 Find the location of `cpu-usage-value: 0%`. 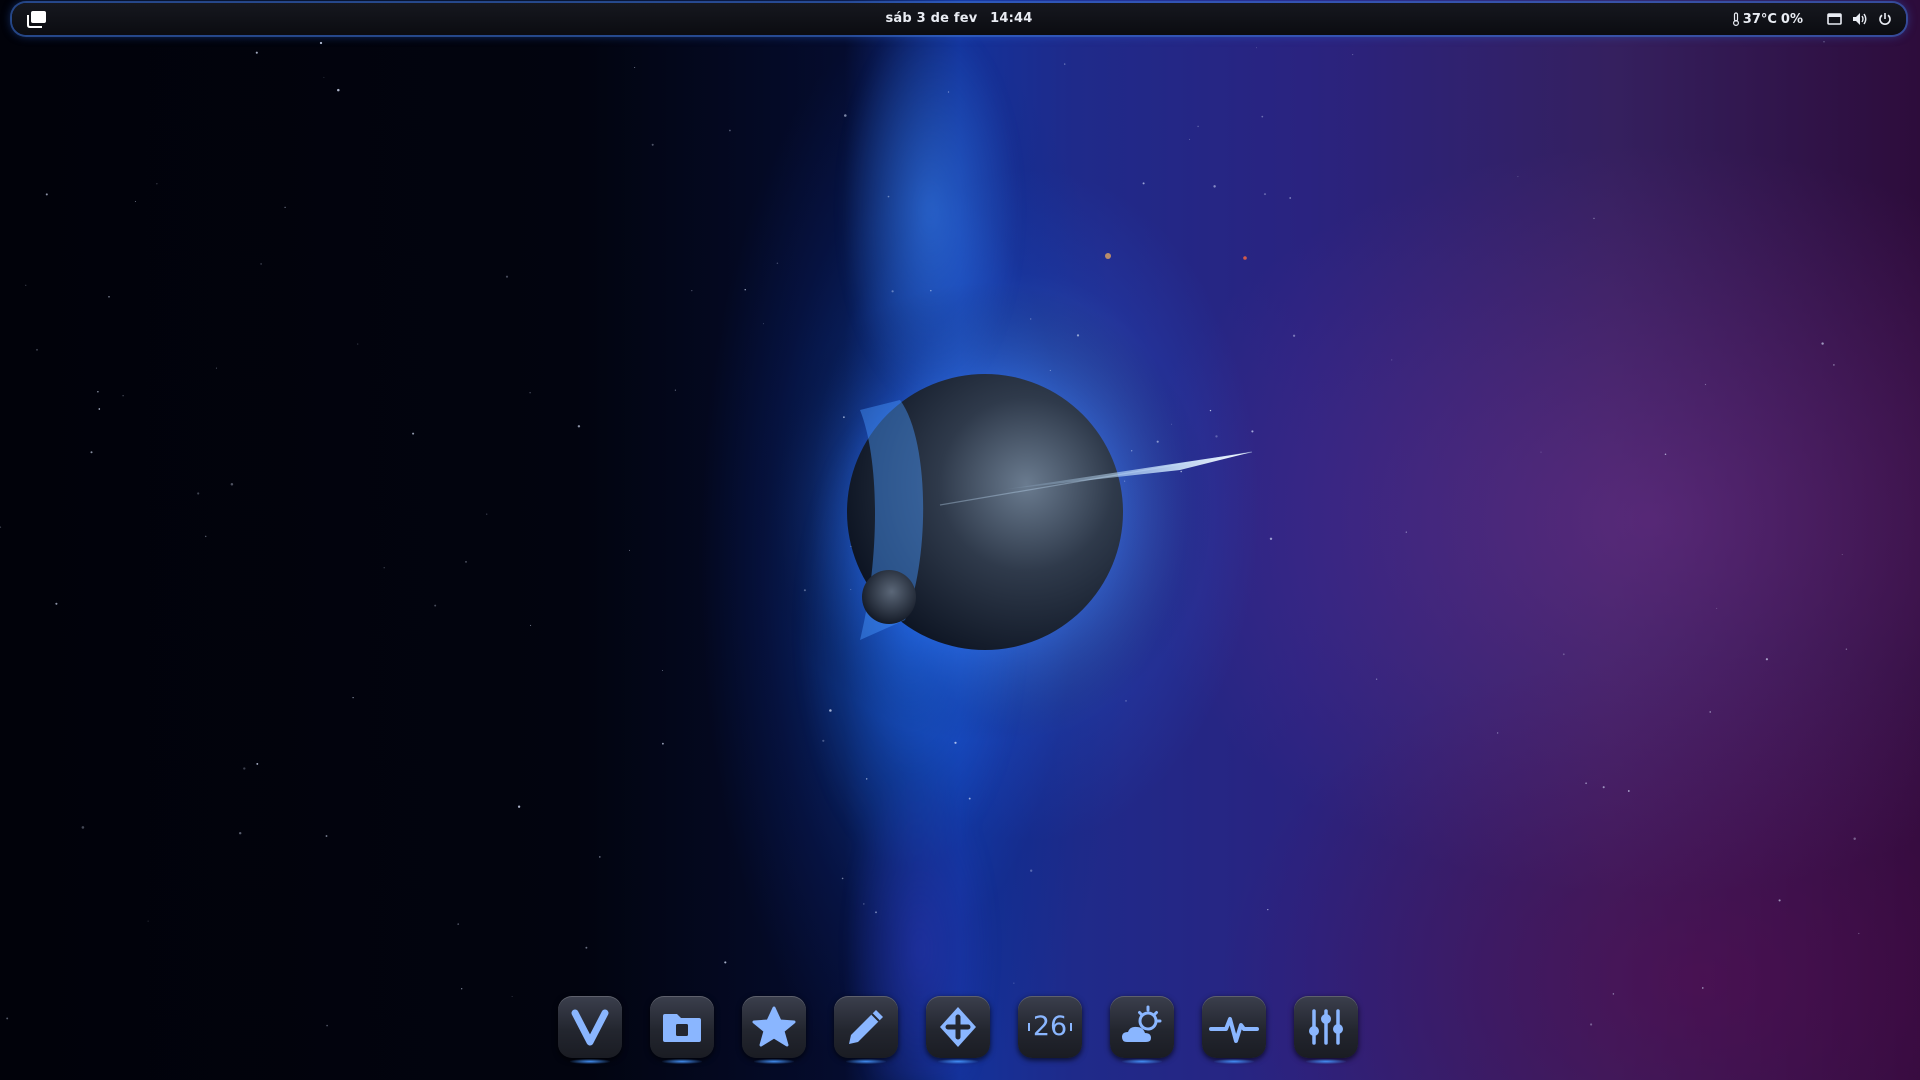

cpu-usage-value: 0% is located at coordinates (1791, 19).